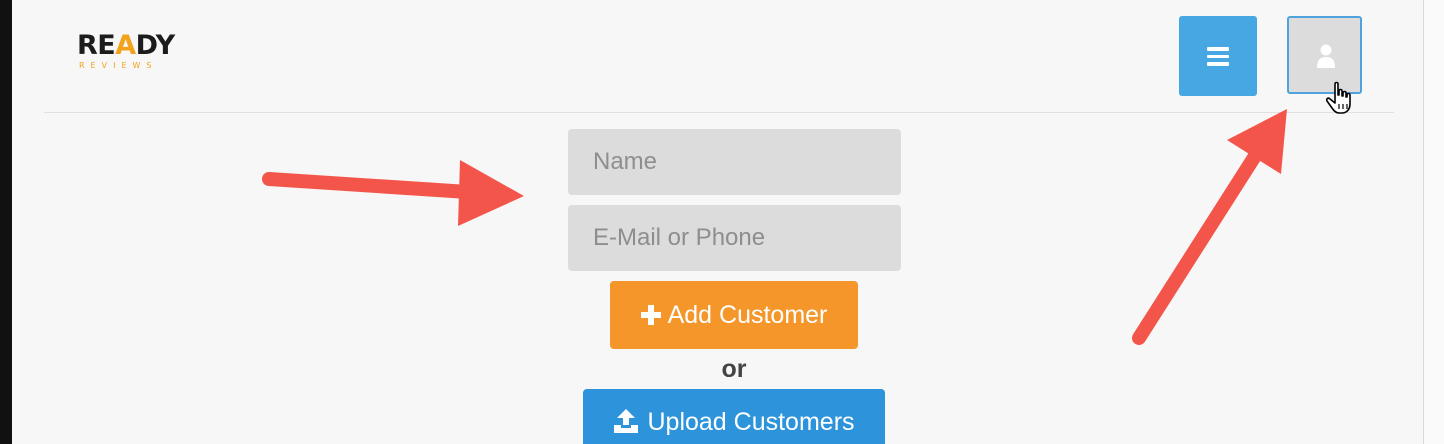 The width and height of the screenshot is (1444, 444). What do you see at coordinates (1209, 227) in the screenshot?
I see `arrow-to-user-button-icon` at bounding box center [1209, 227].